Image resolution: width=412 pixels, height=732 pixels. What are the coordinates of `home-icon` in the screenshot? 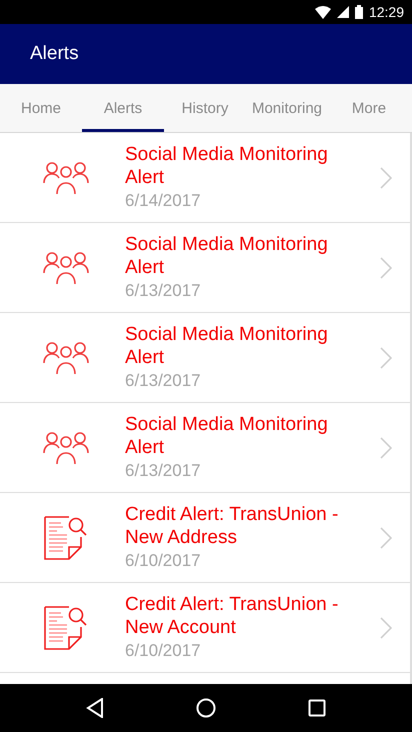 It's located at (206, 708).